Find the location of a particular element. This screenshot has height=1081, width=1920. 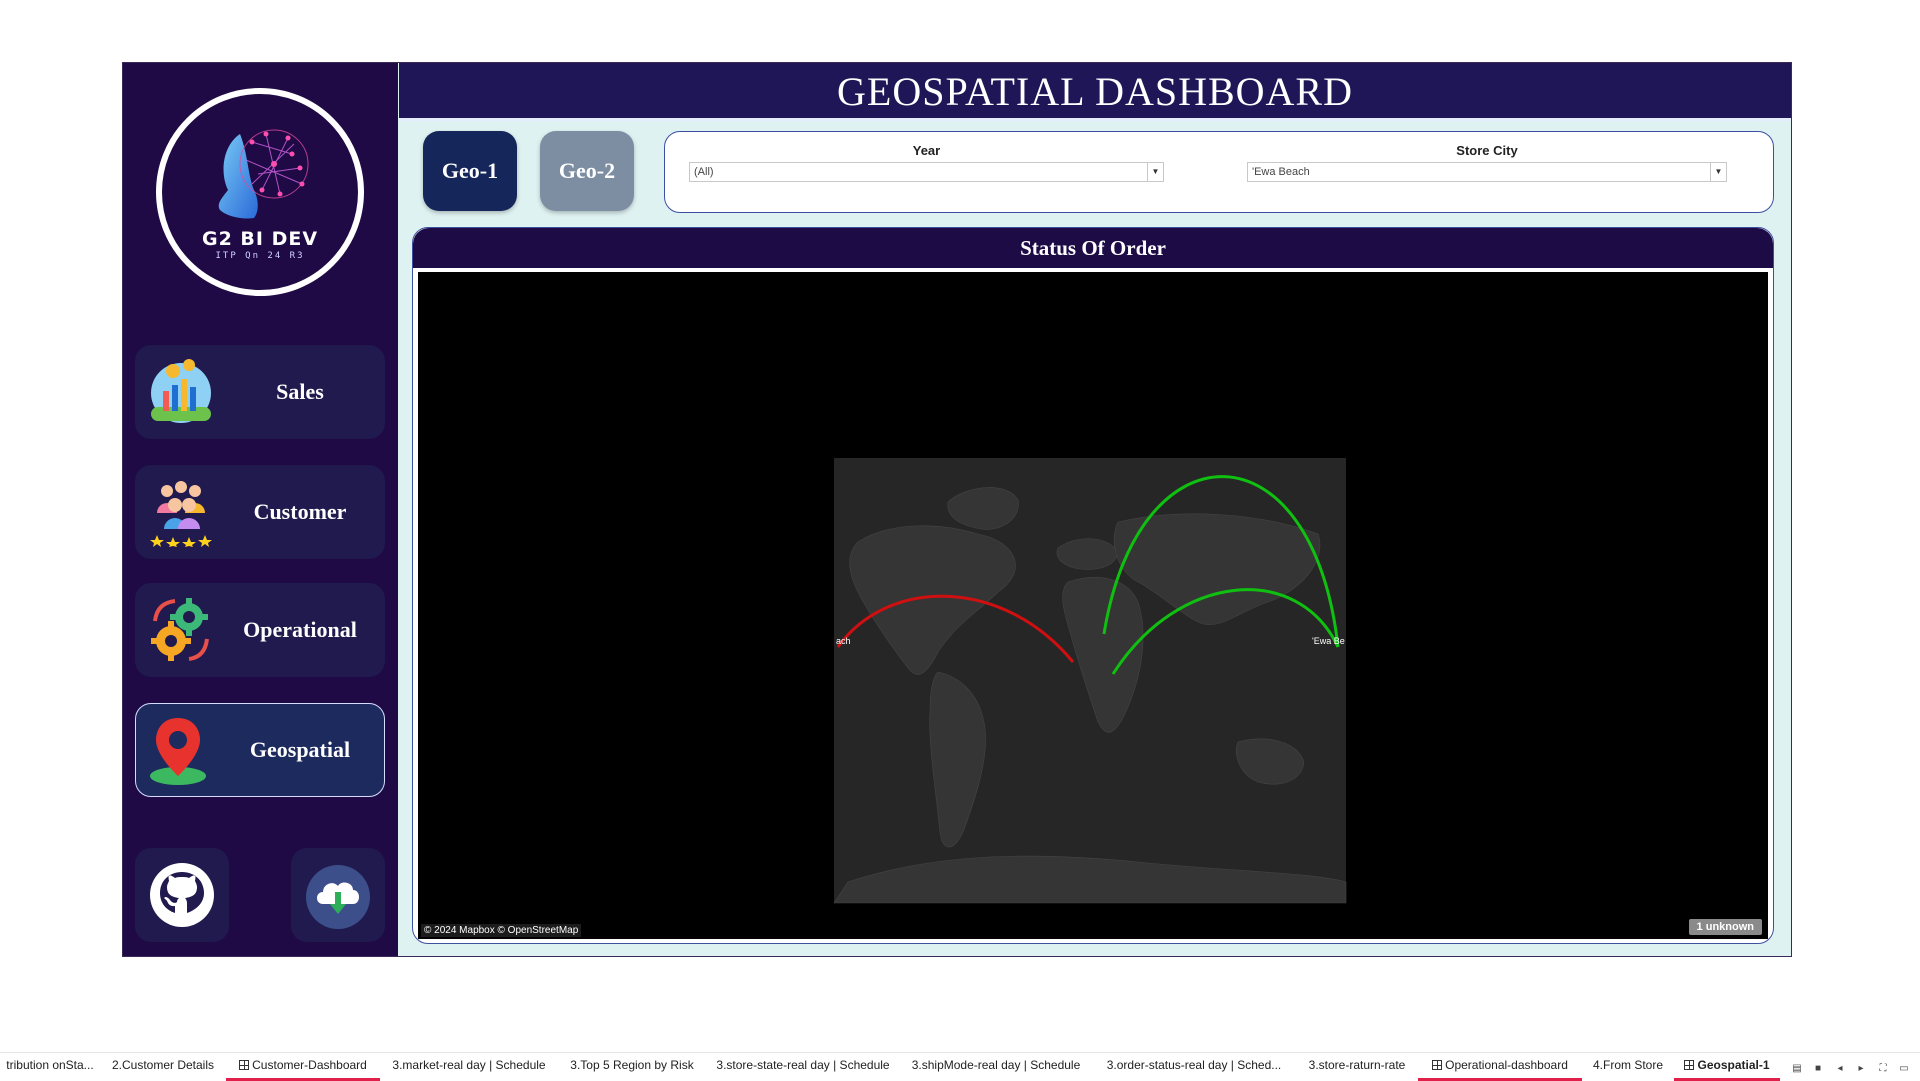

logo-text: G2 BI DEV is located at coordinates (260, 239).